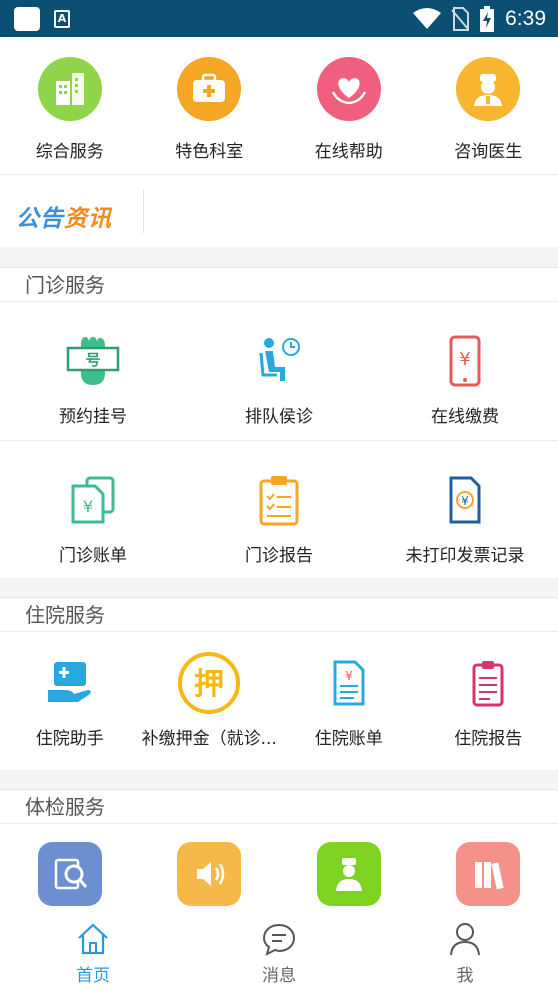 The width and height of the screenshot is (558, 992). What do you see at coordinates (279, 285) in the screenshot?
I see `section-title: 门诊服务` at bounding box center [279, 285].